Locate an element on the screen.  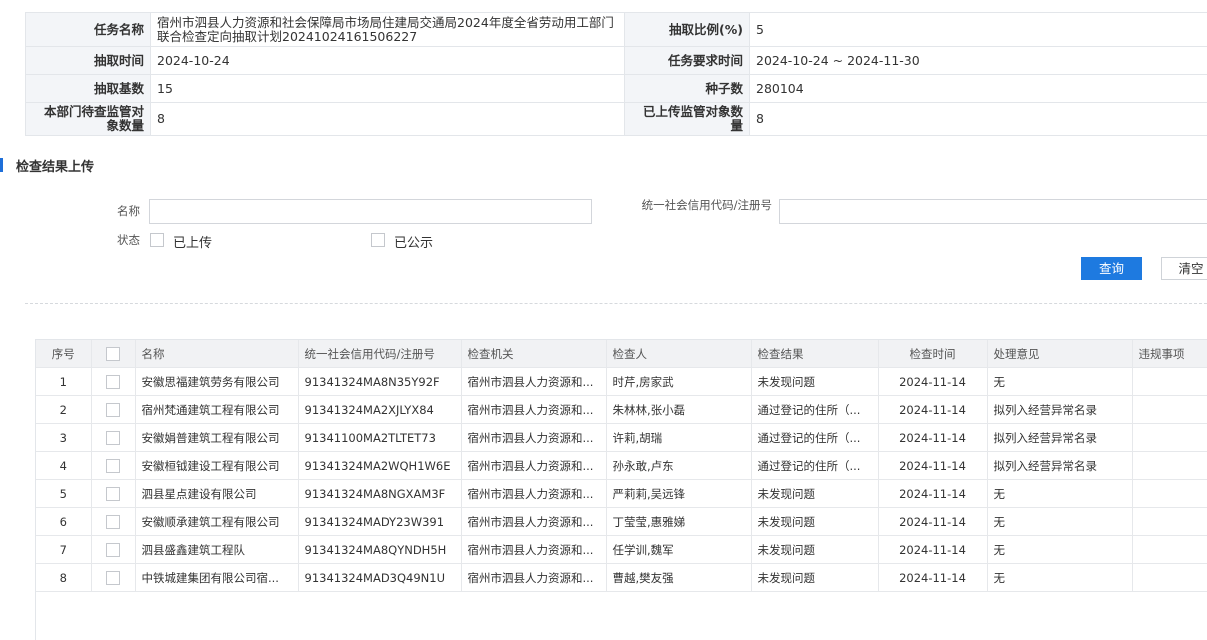
cell-credit-code: 91341324MA8N35Y92F is located at coordinates (379, 382).